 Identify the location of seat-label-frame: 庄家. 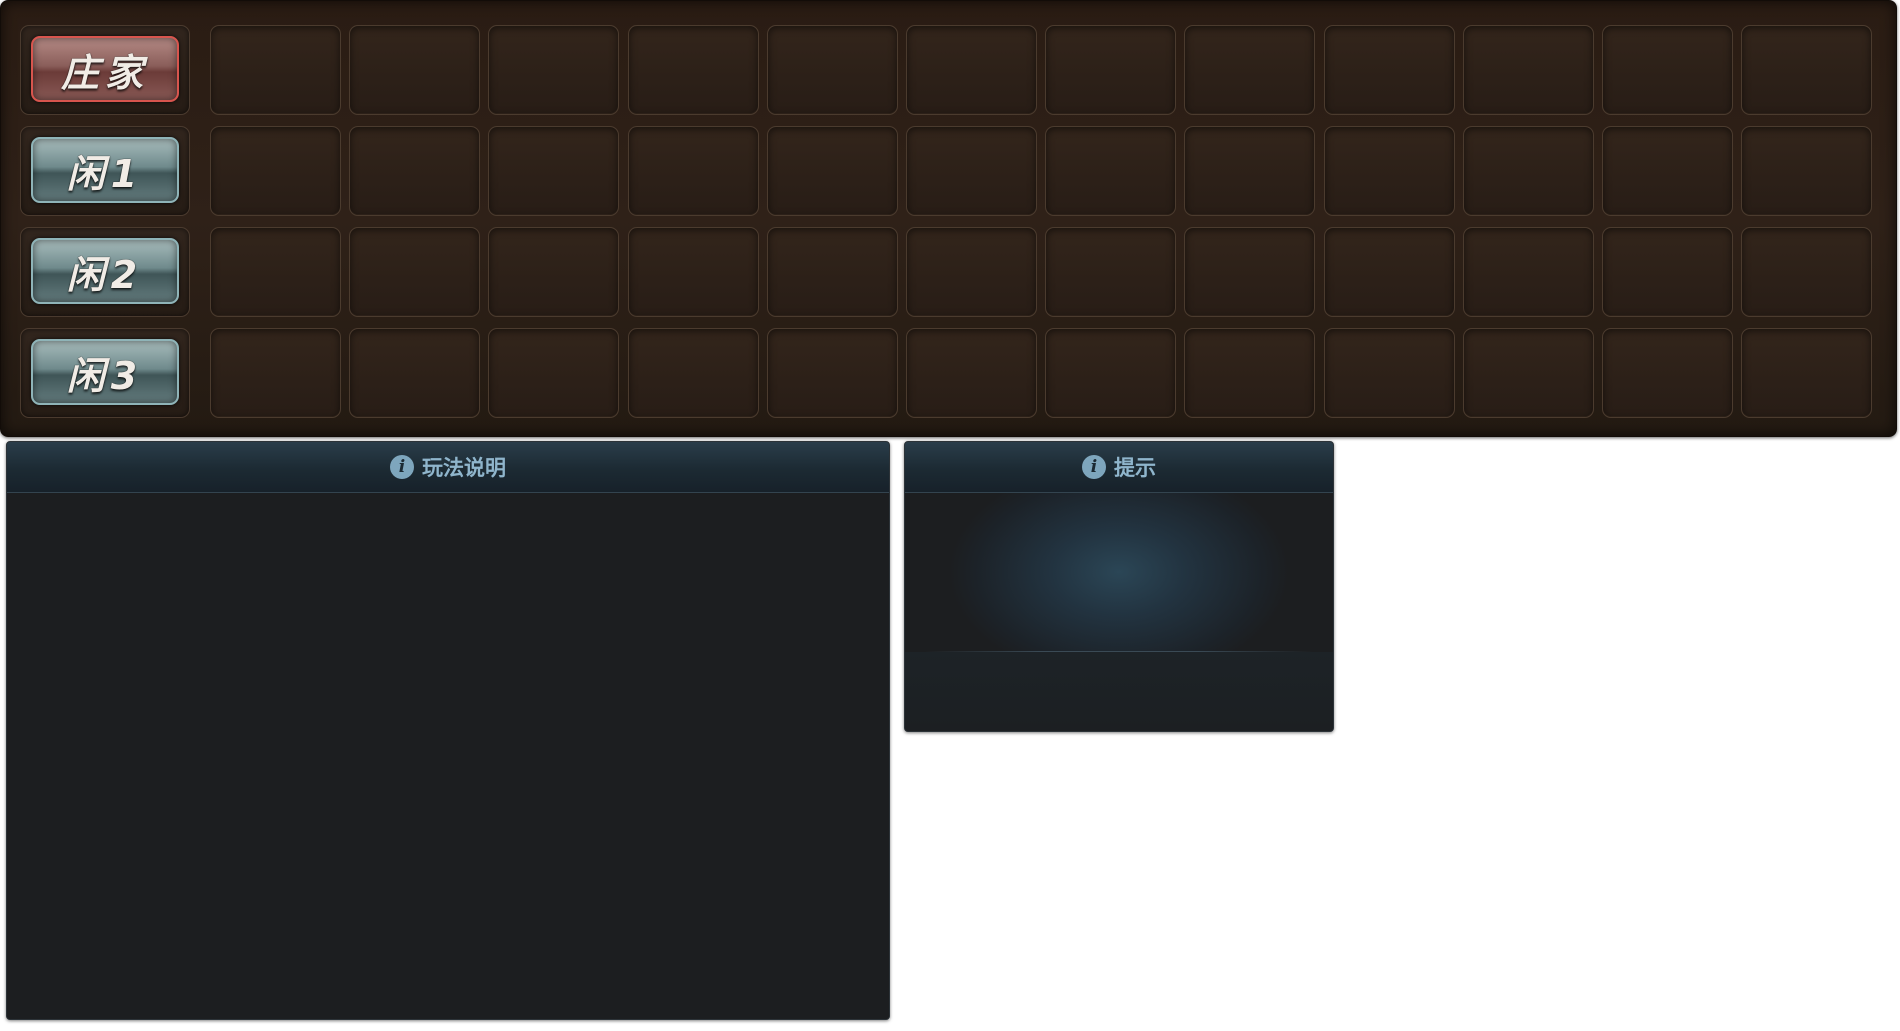
(105, 70).